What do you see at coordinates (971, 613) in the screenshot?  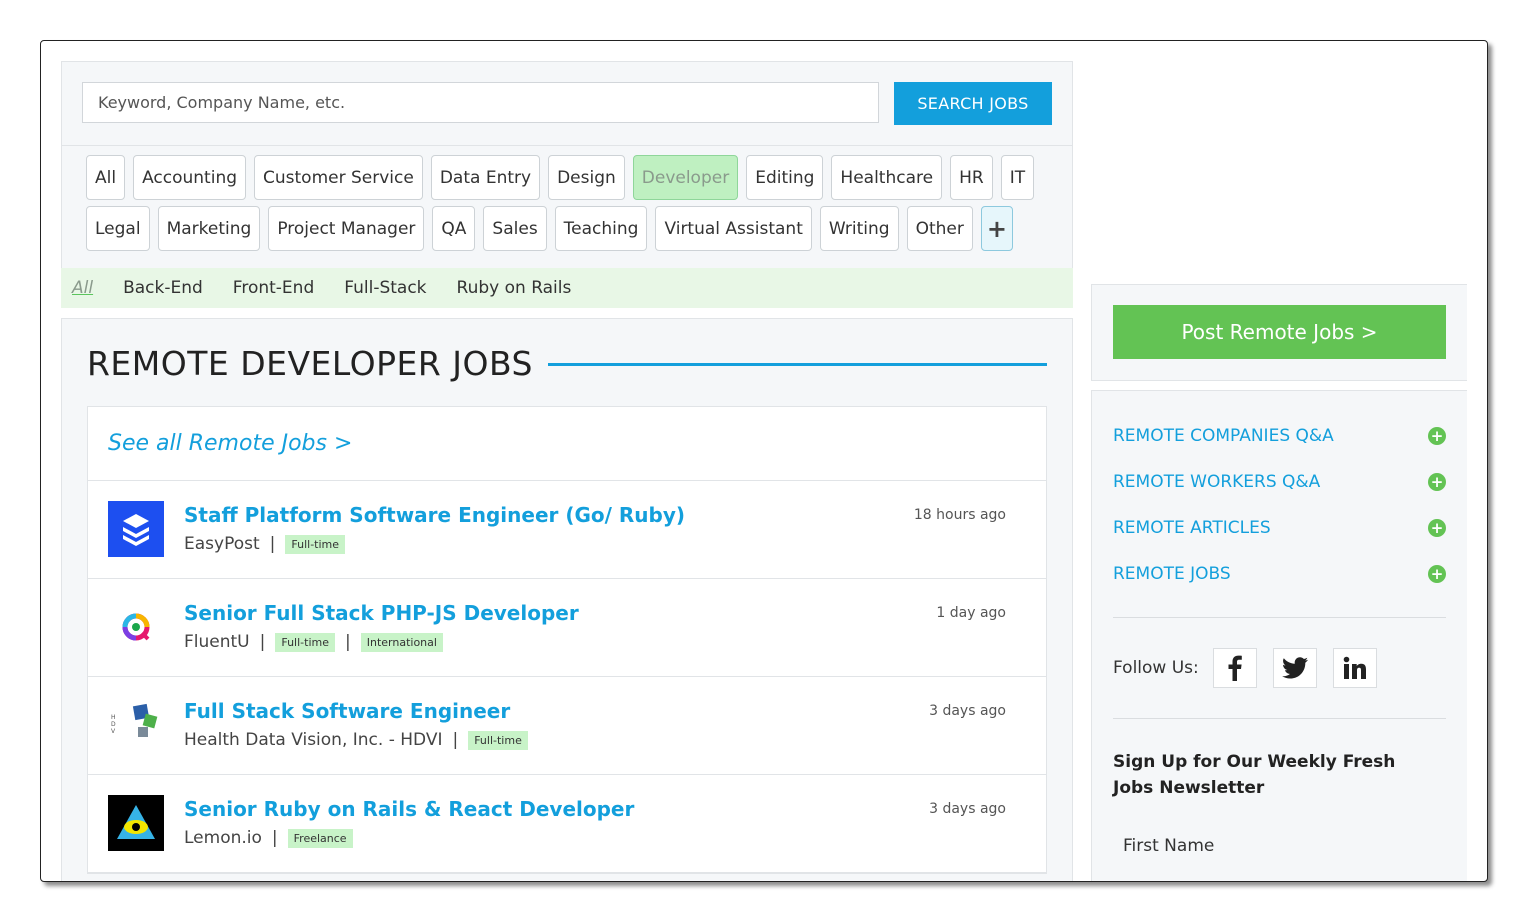 I see `job-posted-time: 1 day ago` at bounding box center [971, 613].